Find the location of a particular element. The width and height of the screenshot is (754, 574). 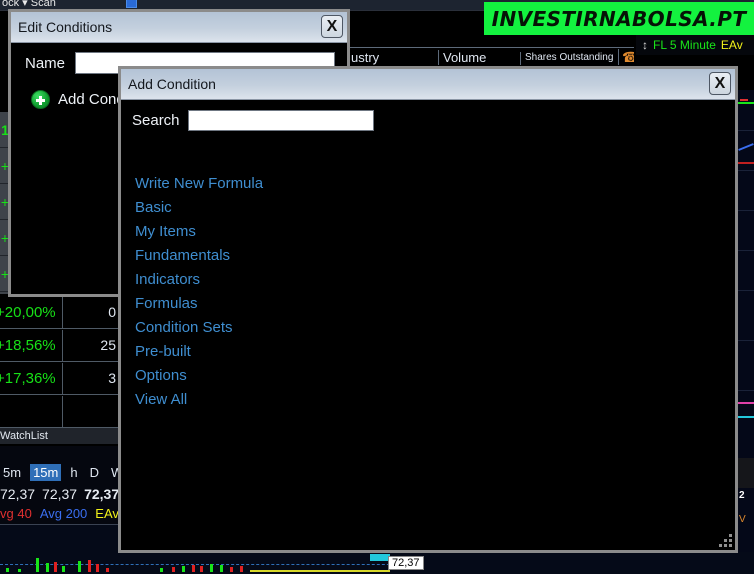

row-percent: +18,56% is located at coordinates (28, 345).